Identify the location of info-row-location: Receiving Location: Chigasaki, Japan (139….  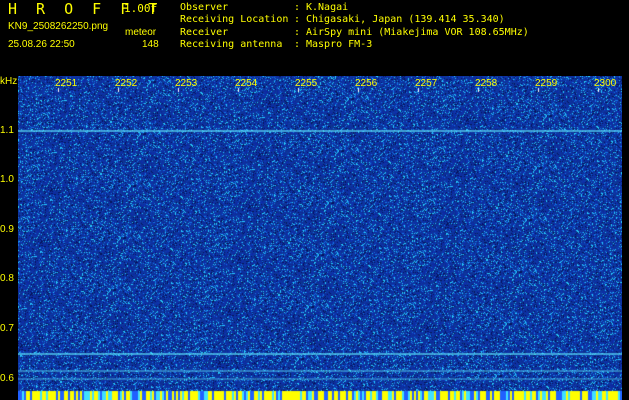
(342, 20).